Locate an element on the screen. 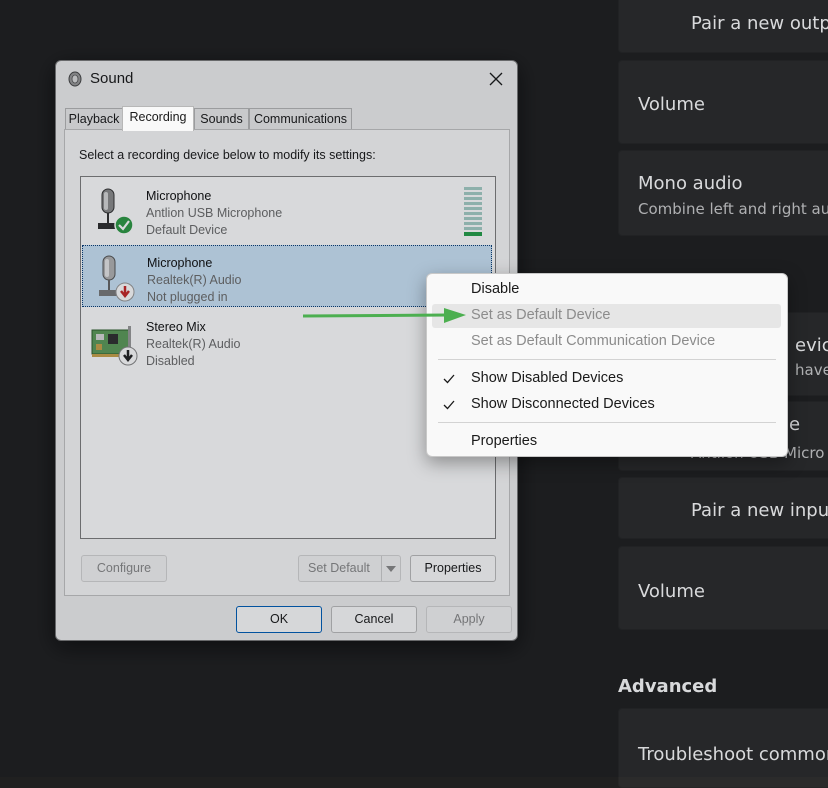 The image size is (828, 788). menu-item-disable: Disable is located at coordinates (606, 290).